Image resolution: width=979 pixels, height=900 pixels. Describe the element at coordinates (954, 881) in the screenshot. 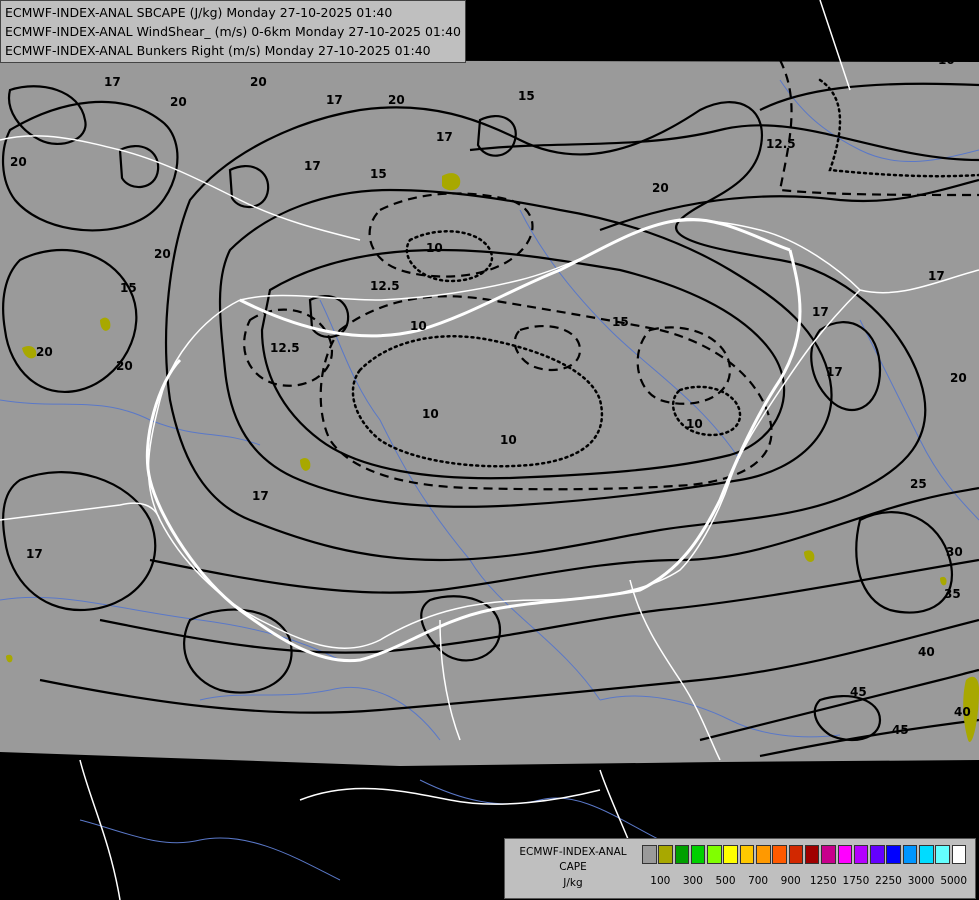

I see `legend-tick-label: 5000` at that location.